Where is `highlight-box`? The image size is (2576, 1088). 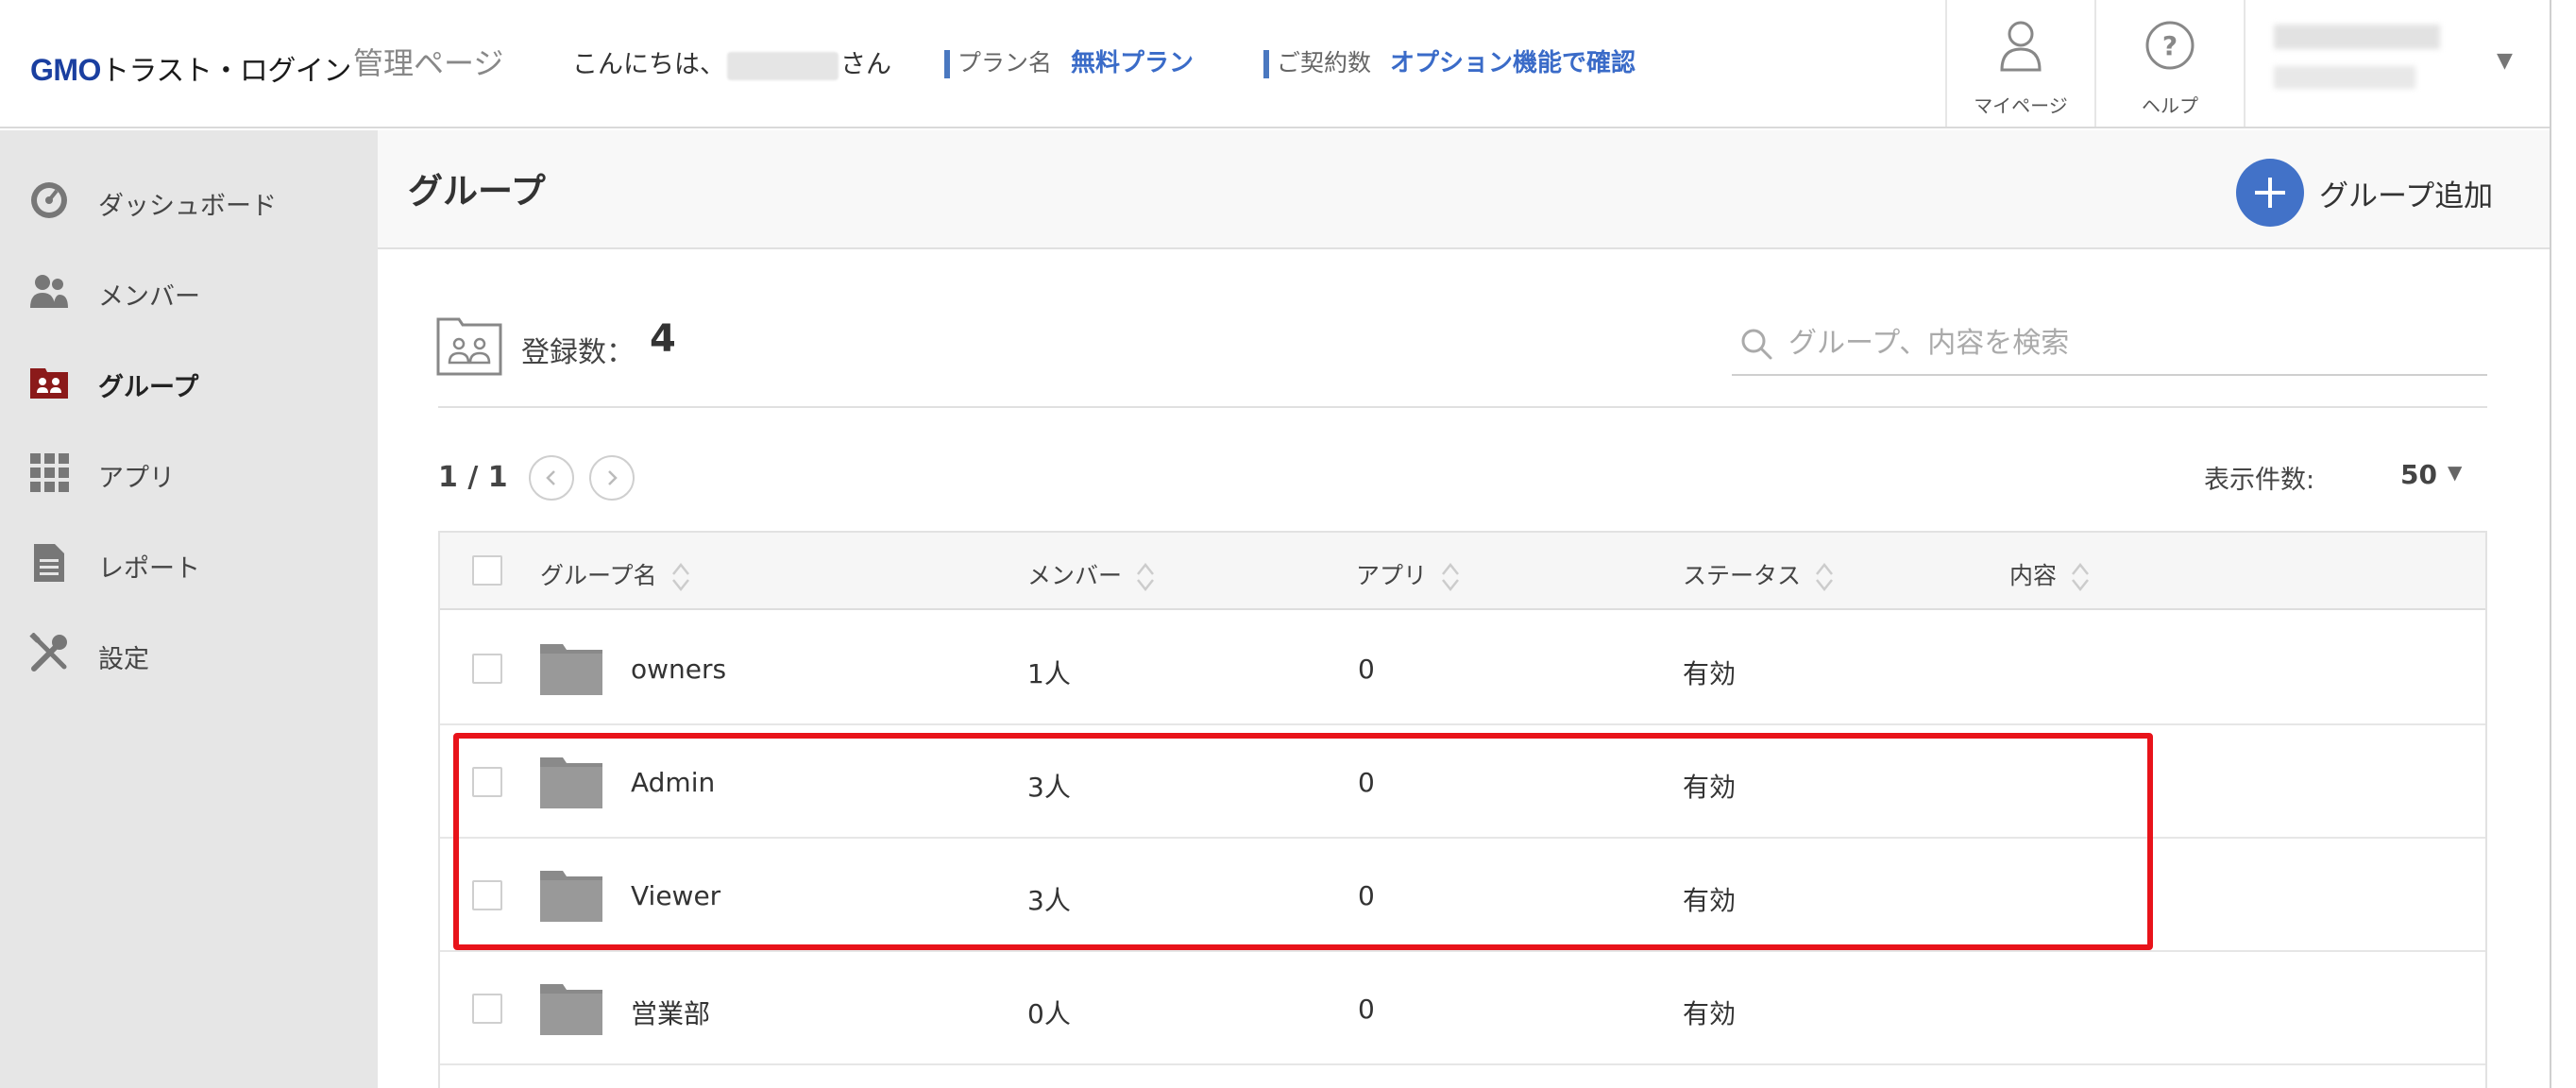
highlight-box is located at coordinates (1303, 841).